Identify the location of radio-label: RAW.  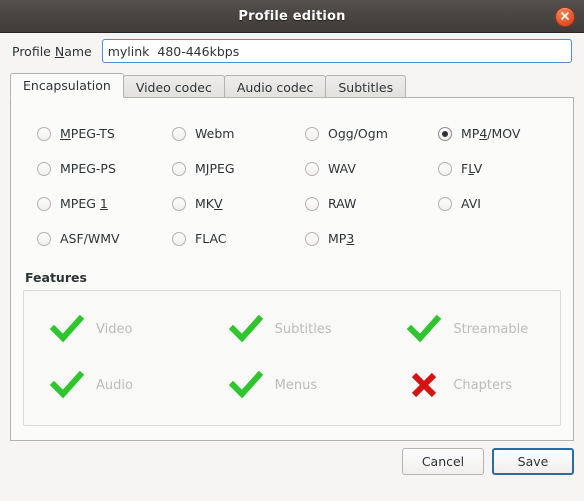
(342, 203).